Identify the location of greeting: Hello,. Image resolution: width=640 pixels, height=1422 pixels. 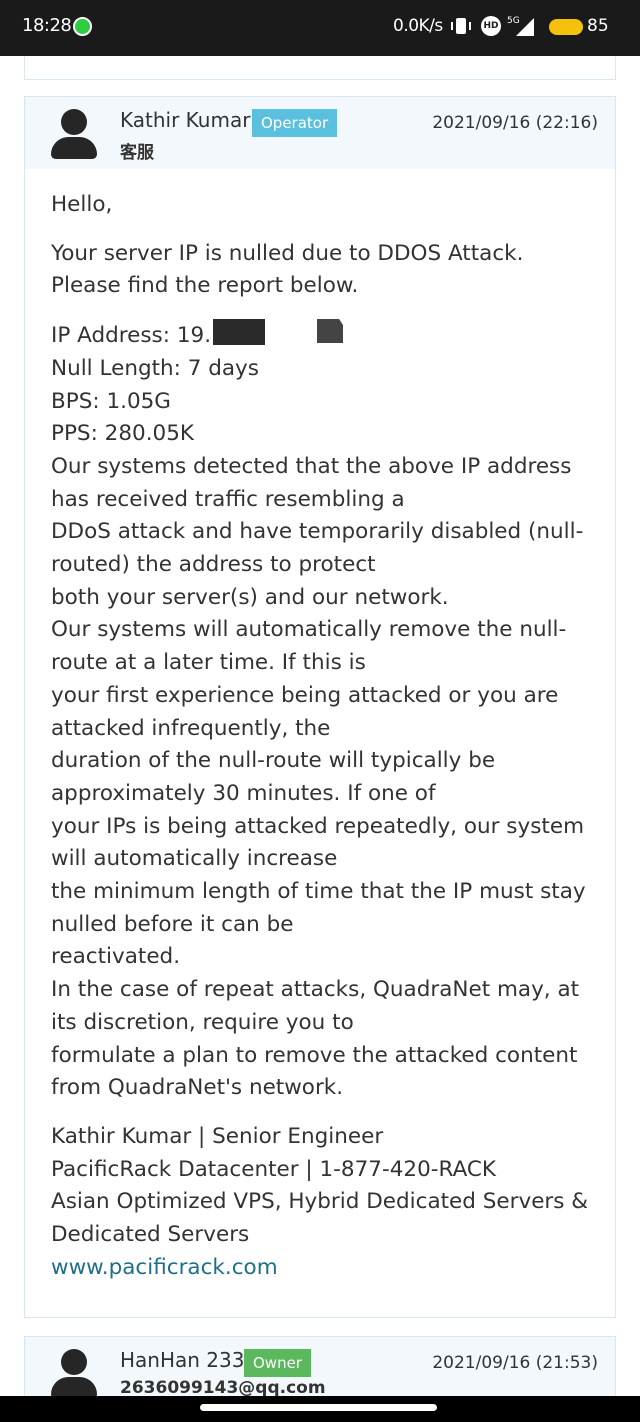
(82, 204).